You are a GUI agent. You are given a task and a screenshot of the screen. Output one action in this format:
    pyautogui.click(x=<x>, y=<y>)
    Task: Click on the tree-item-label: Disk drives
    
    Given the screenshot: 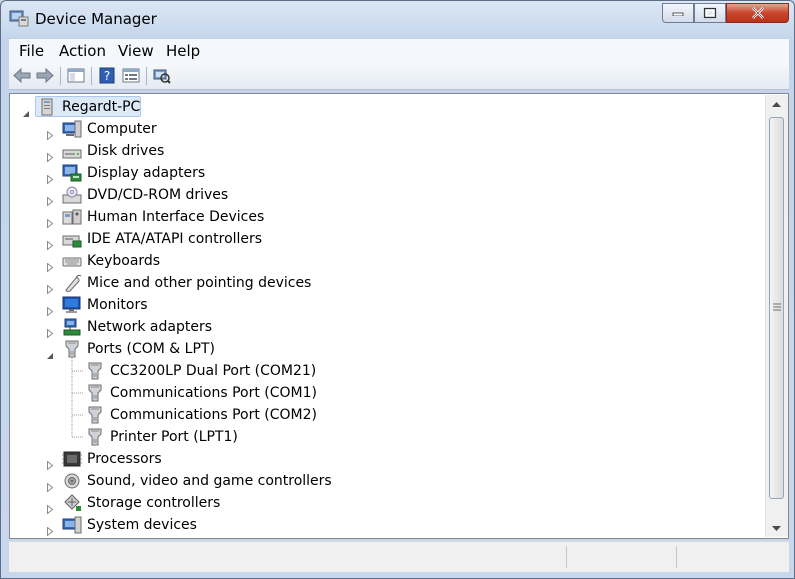 What is the action you would take?
    pyautogui.click(x=126, y=151)
    